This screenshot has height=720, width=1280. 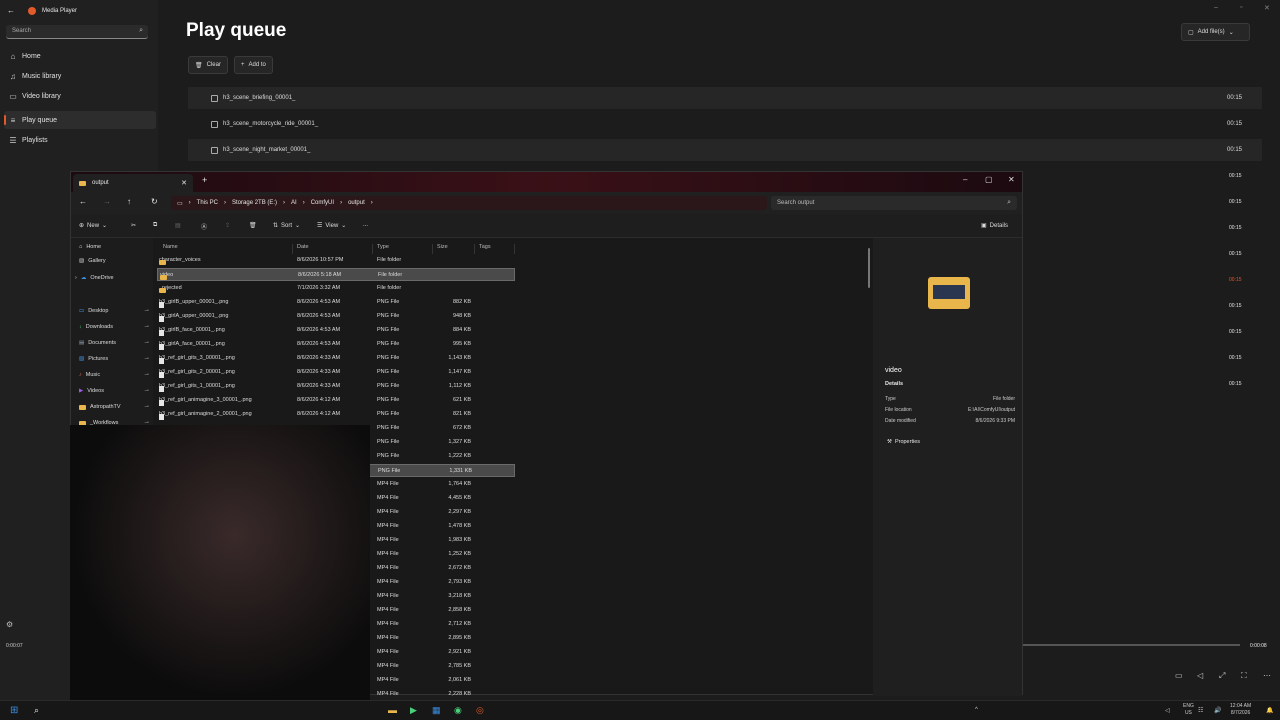 I want to click on file-explorer-icon: ▬, so click(x=392, y=710).